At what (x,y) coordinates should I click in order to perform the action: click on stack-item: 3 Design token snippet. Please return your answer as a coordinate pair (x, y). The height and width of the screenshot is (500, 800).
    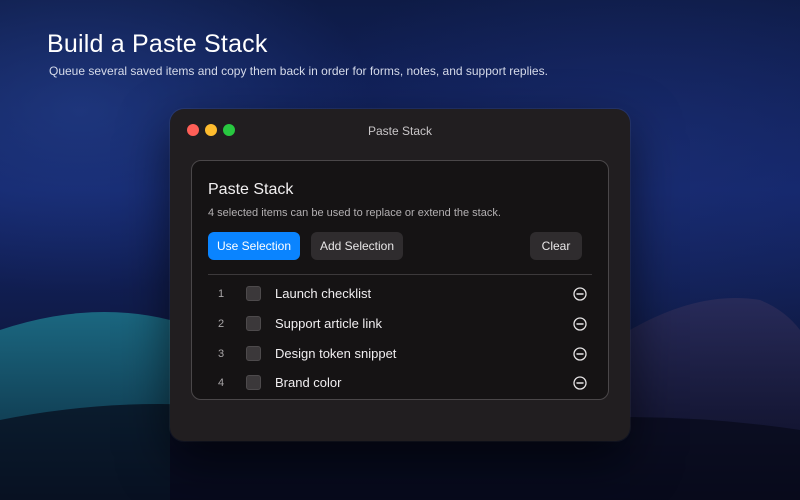
    Looking at the image, I should click on (400, 355).